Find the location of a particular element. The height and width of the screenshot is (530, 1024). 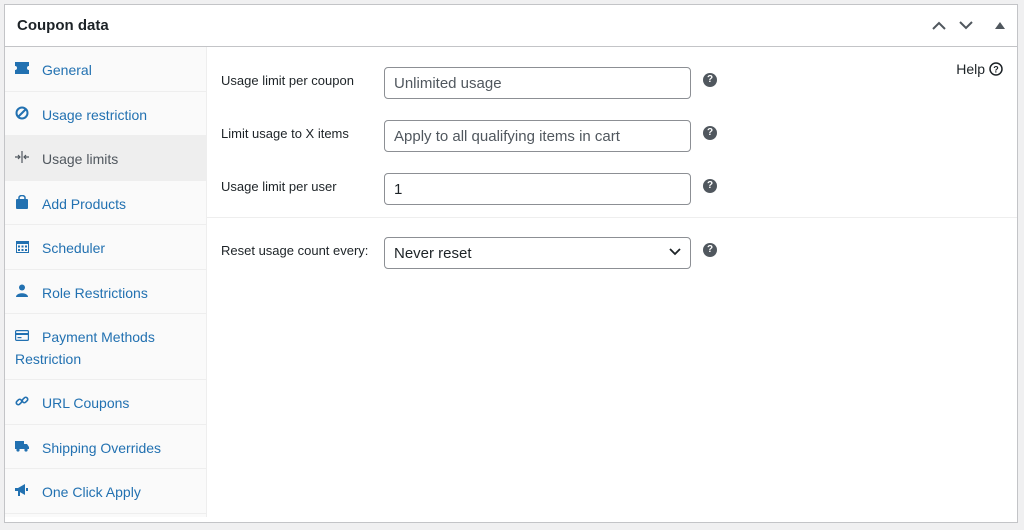

tab-shipping-overrides: Shipping Overrides is located at coordinates (105, 447).